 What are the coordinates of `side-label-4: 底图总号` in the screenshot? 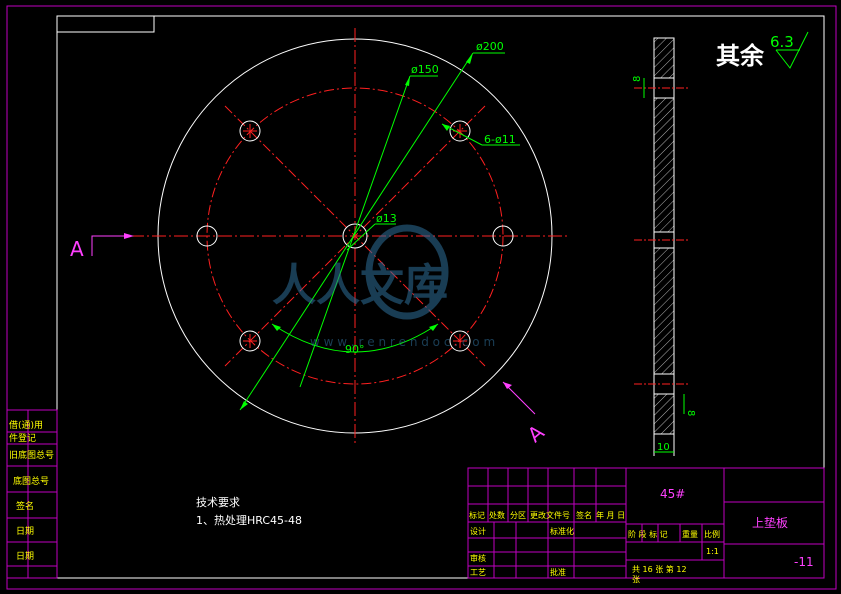 It's located at (31, 481).